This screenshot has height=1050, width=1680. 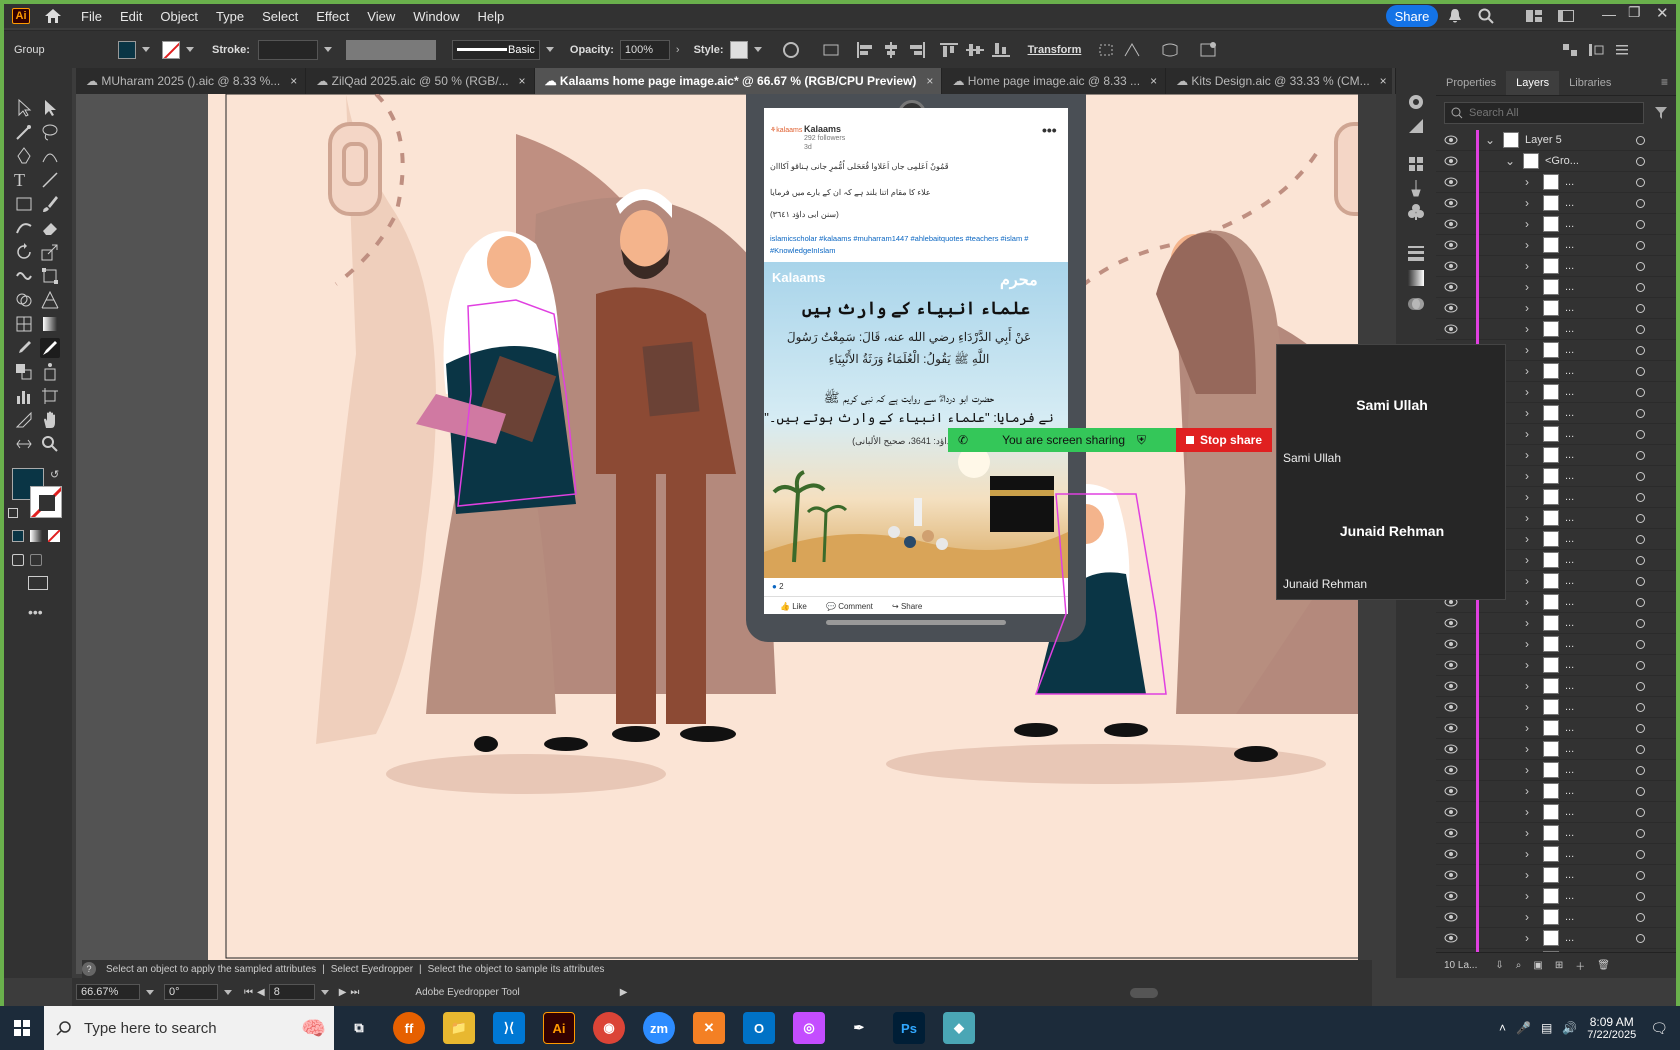 What do you see at coordinates (50, 396) in the screenshot?
I see `artboard-tool-icon` at bounding box center [50, 396].